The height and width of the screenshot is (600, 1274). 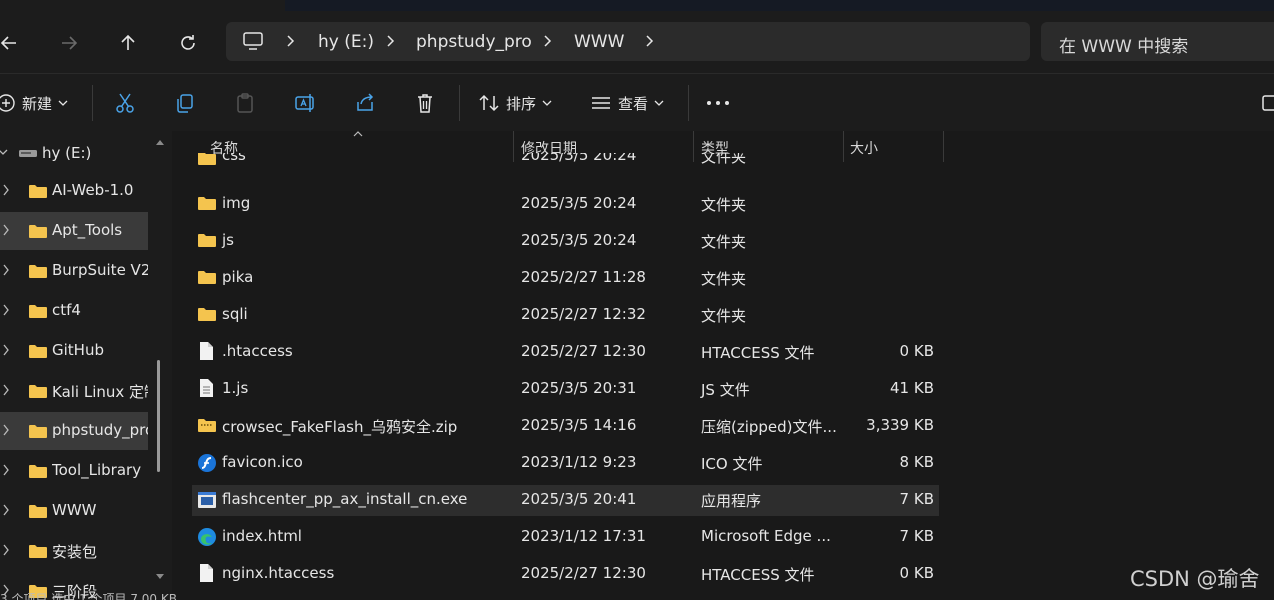 I want to click on nav-item-drive: hy (E:), so click(x=74, y=153).